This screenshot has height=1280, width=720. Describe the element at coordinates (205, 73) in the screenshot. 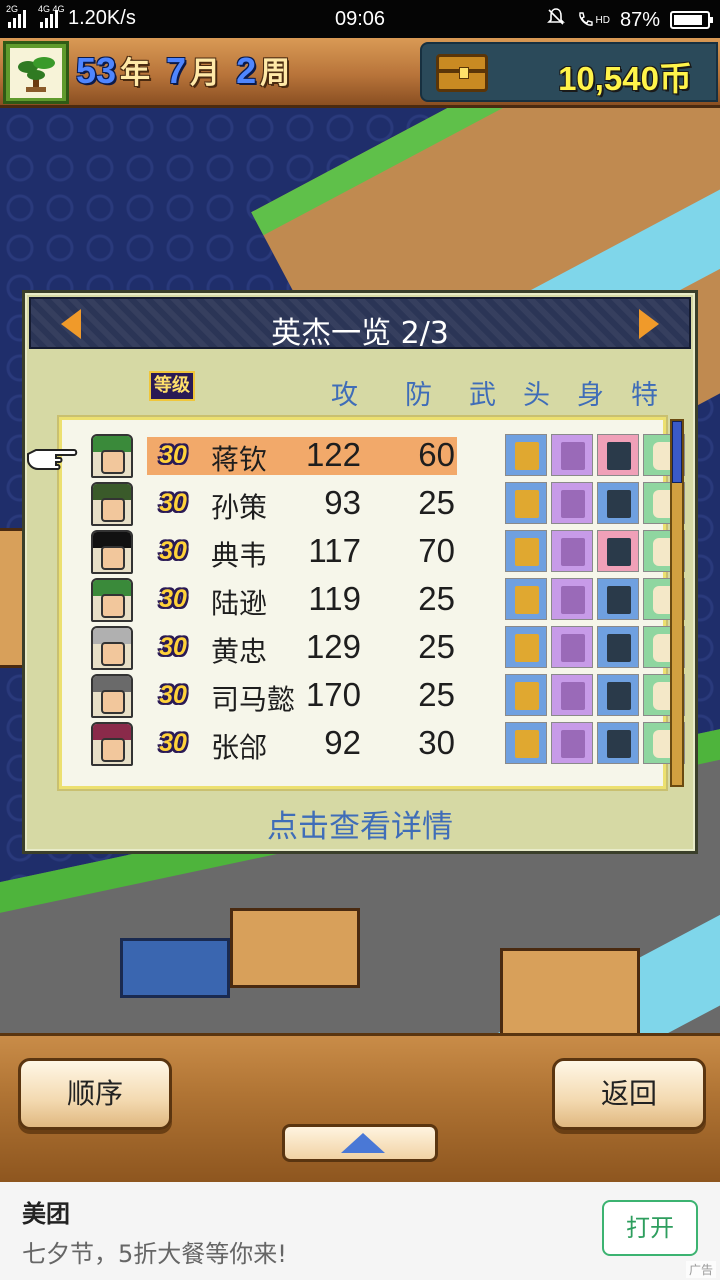

I see `month-unit: 月` at that location.